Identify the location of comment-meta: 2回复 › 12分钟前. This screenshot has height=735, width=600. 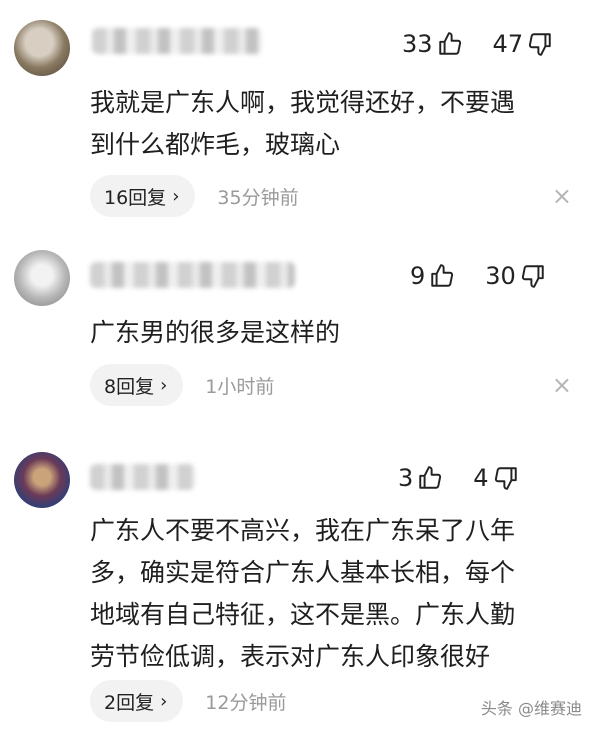
(188, 701).